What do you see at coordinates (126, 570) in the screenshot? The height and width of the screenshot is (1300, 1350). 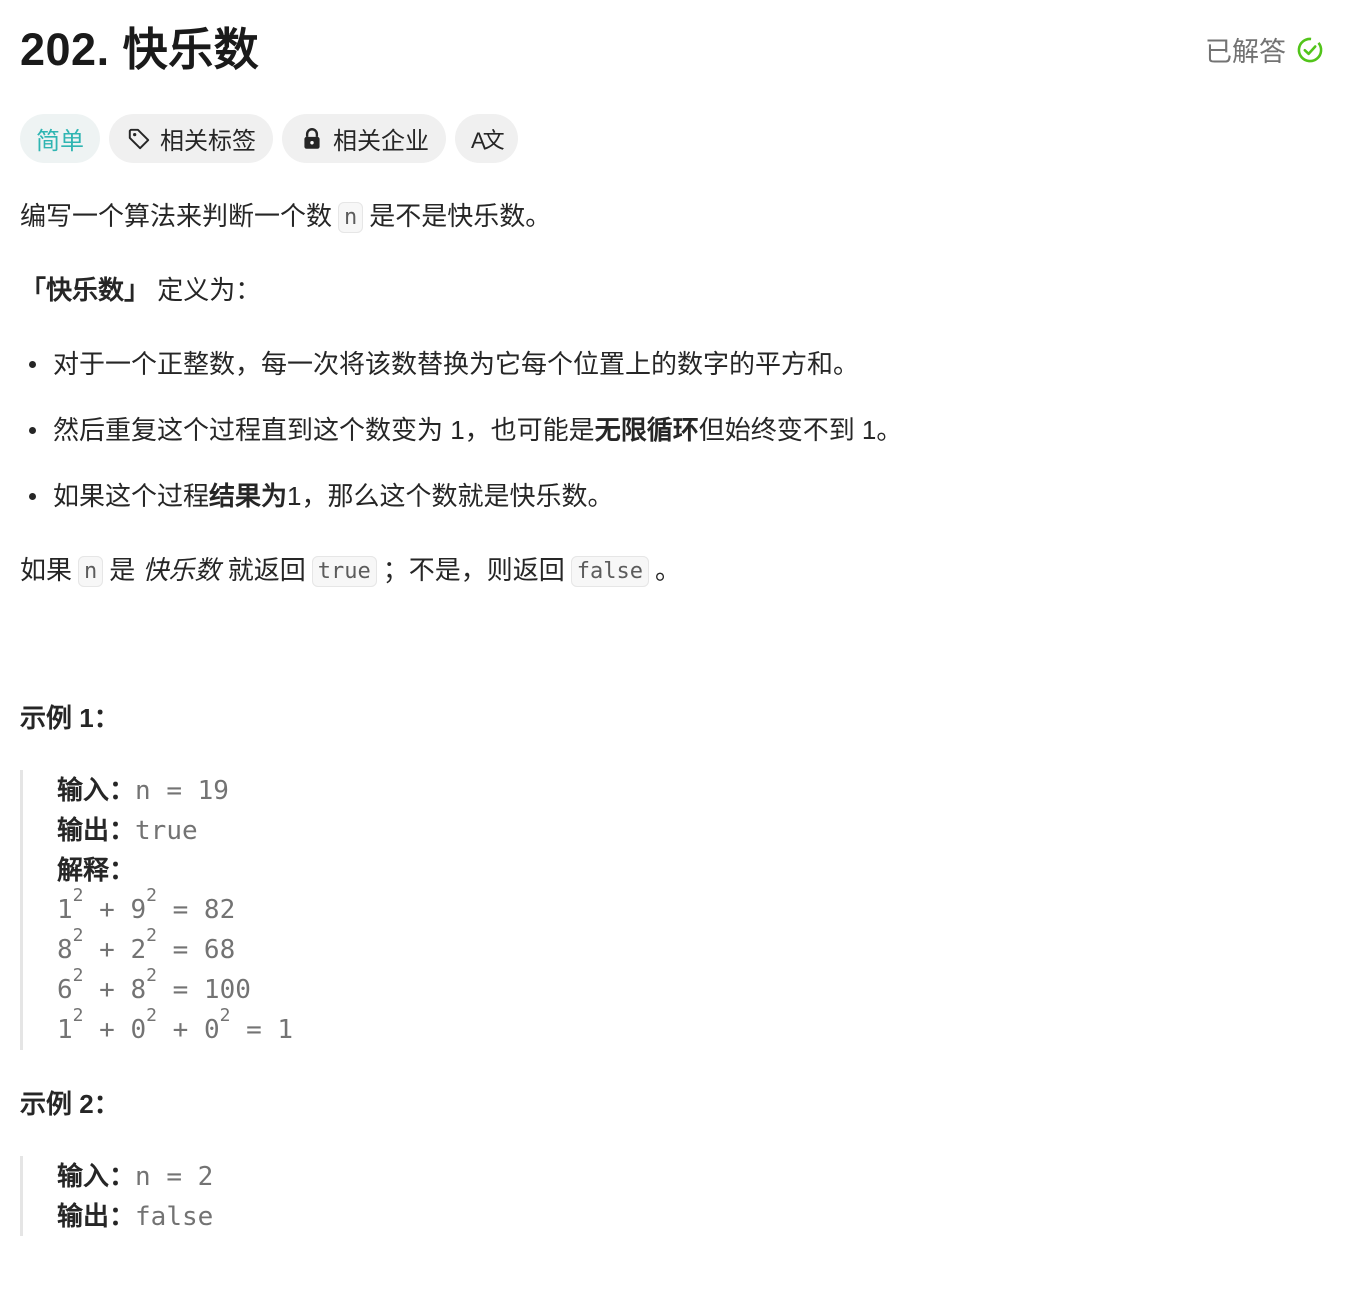 I see `text: 是` at bounding box center [126, 570].